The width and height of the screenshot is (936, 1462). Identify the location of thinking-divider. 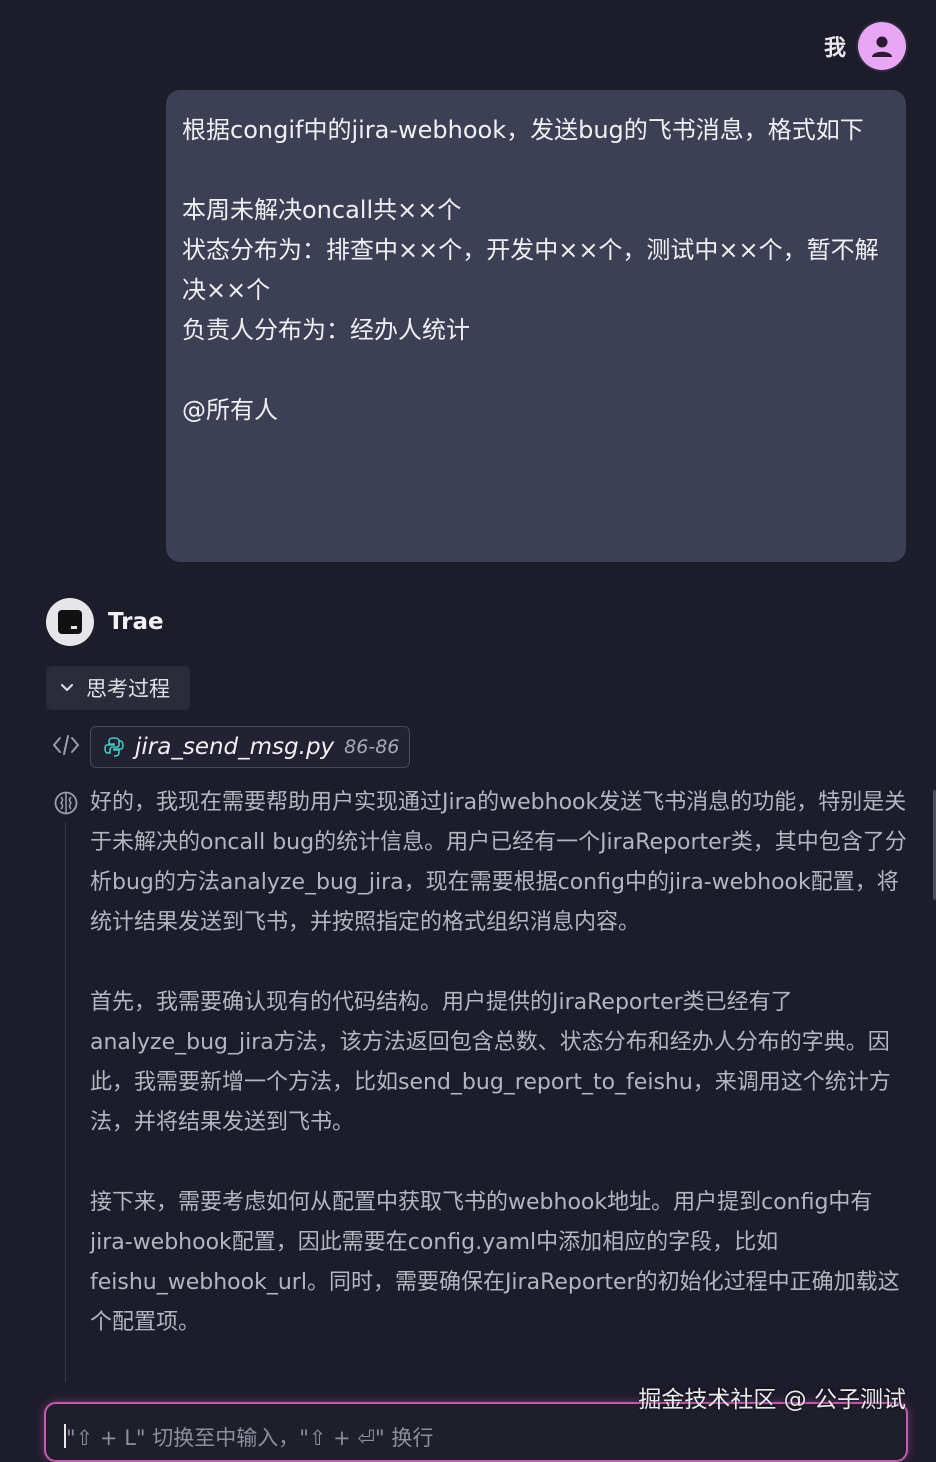
(65, 1102).